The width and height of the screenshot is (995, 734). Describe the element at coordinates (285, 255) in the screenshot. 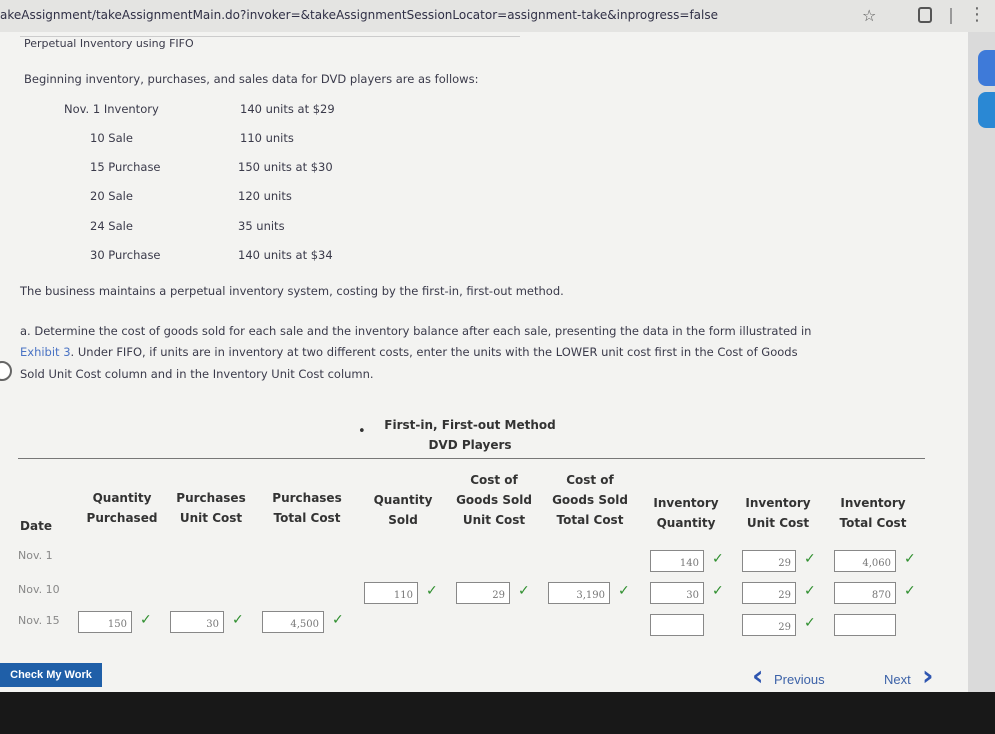

I see `data-row-value: 140 units at $34` at that location.